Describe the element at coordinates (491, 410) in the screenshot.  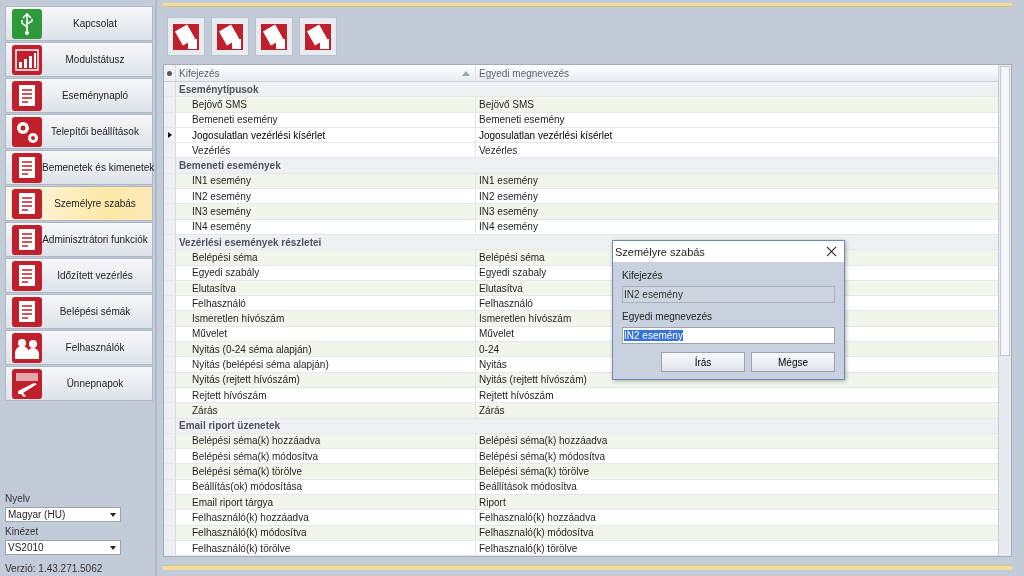
I see `table-cell-text: Zárás` at that location.